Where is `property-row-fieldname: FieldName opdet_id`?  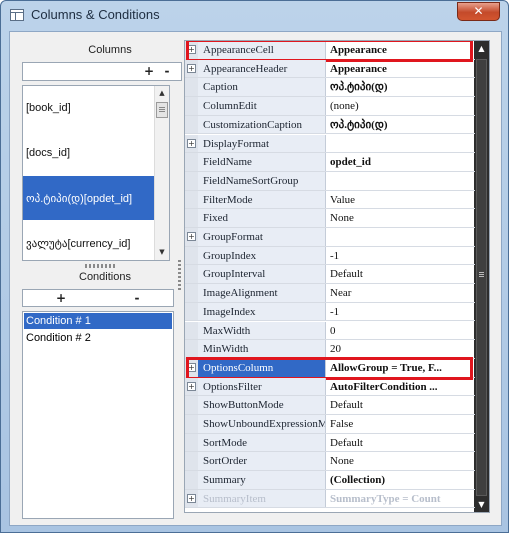
property-row-fieldname: FieldName opdet_id is located at coordinates (330, 162).